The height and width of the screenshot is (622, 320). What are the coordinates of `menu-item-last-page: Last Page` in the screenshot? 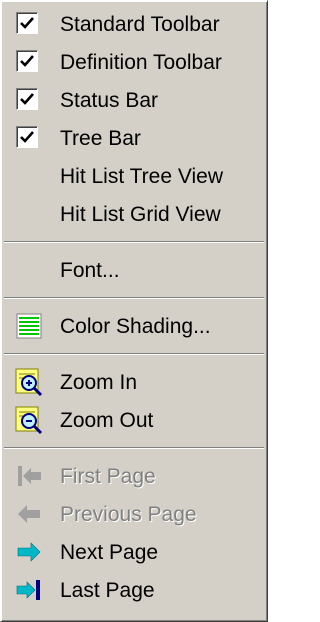 It's located at (134, 590).